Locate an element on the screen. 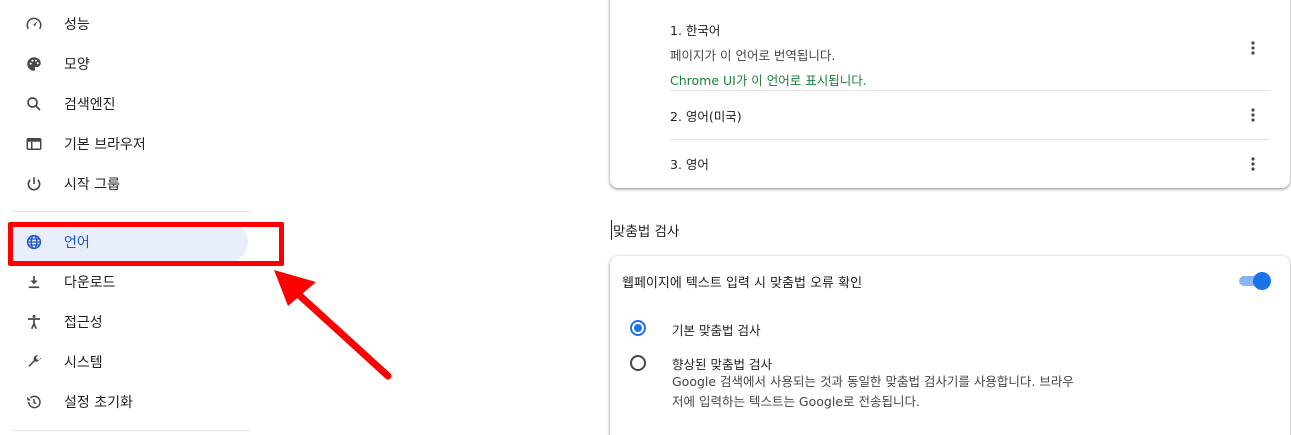 Image resolution: width=1291 pixels, height=435 pixels. palette-icon is located at coordinates (34, 64).